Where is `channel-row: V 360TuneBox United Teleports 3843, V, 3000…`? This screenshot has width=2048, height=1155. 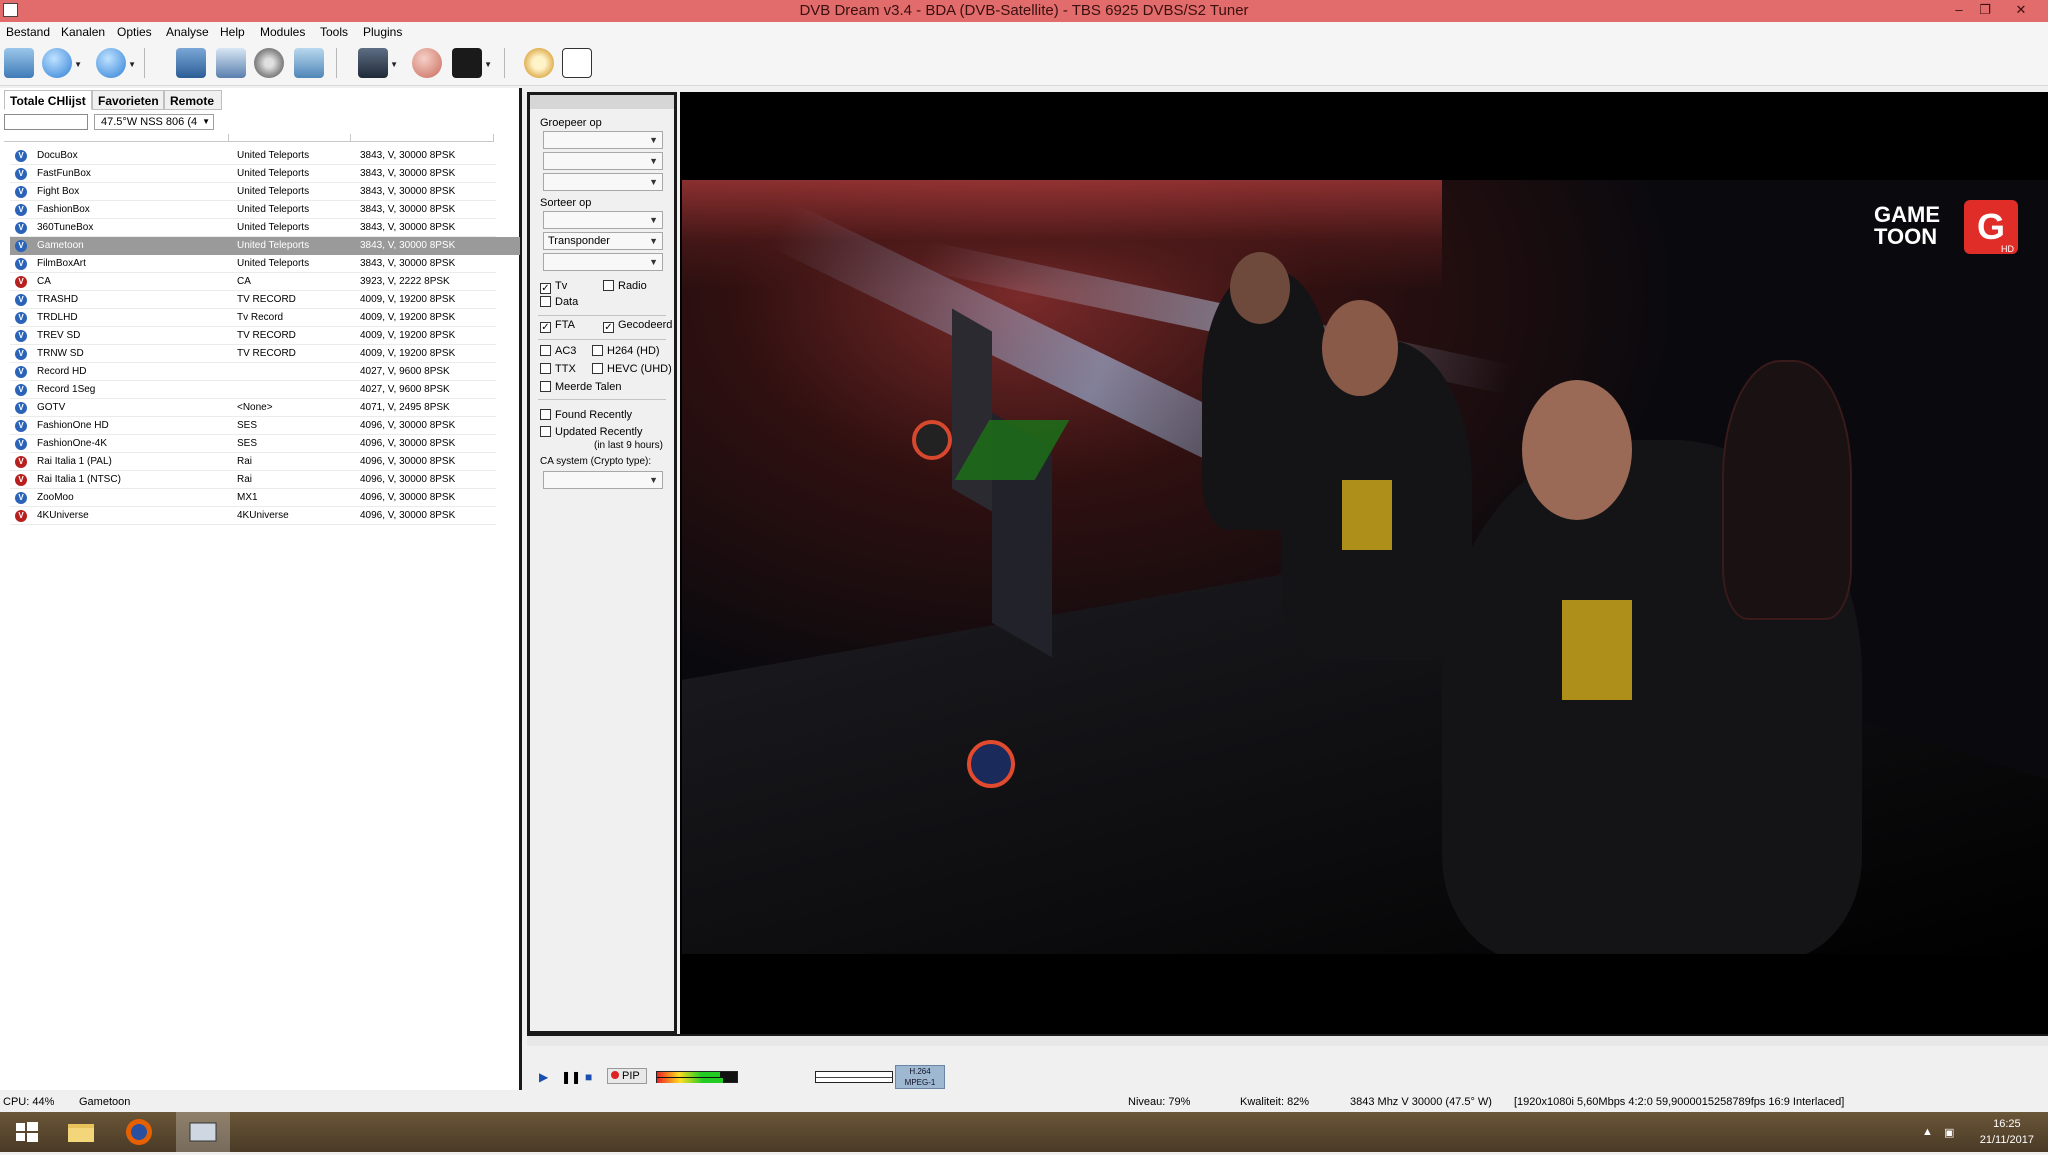
channel-row: V 360TuneBox United Teleports 3843, V, 3000… is located at coordinates (265, 228).